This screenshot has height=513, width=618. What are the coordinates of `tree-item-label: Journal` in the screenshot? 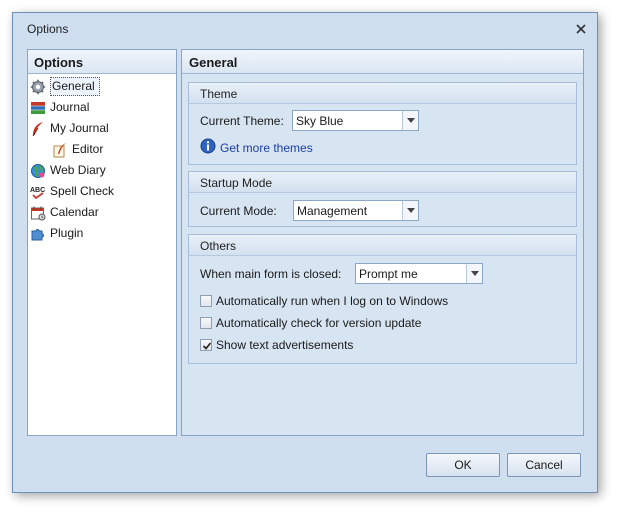 It's located at (70, 107).